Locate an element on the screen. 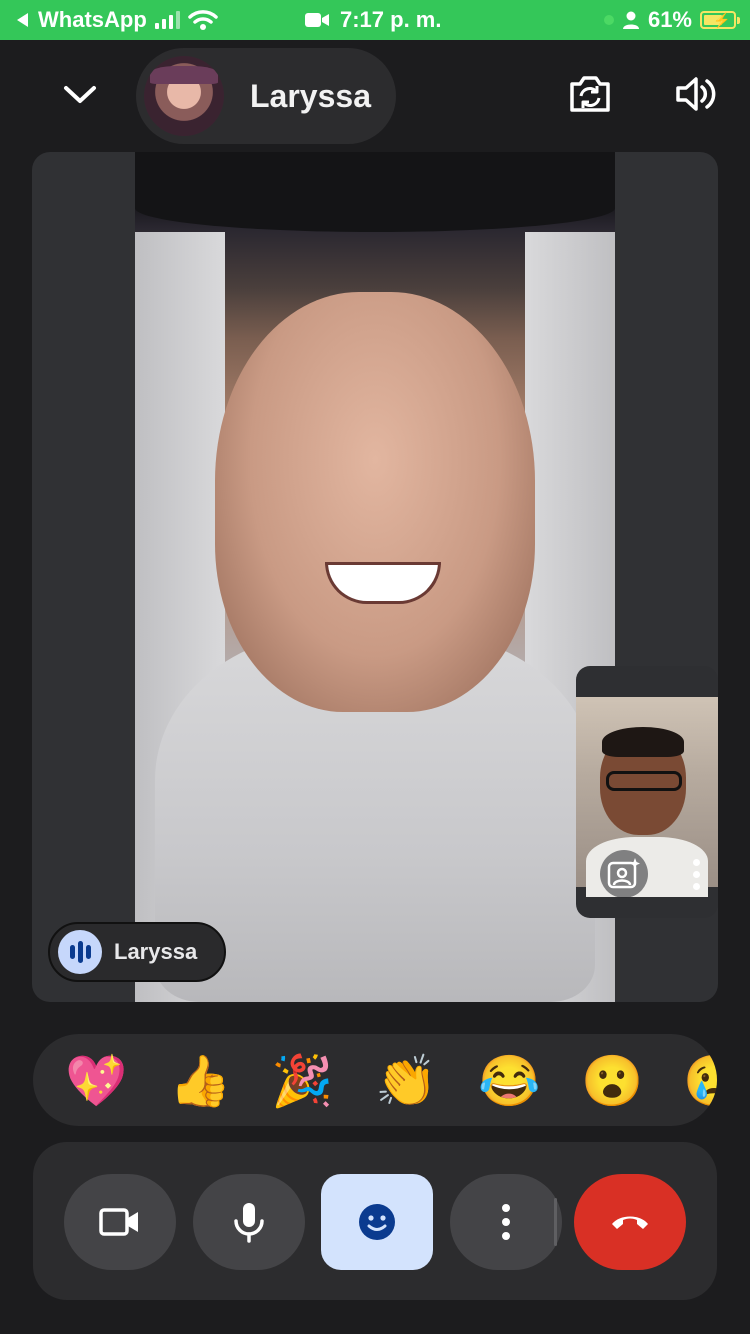 The height and width of the screenshot is (1334, 750). reaction-crying: 😢 is located at coordinates (700, 1081).